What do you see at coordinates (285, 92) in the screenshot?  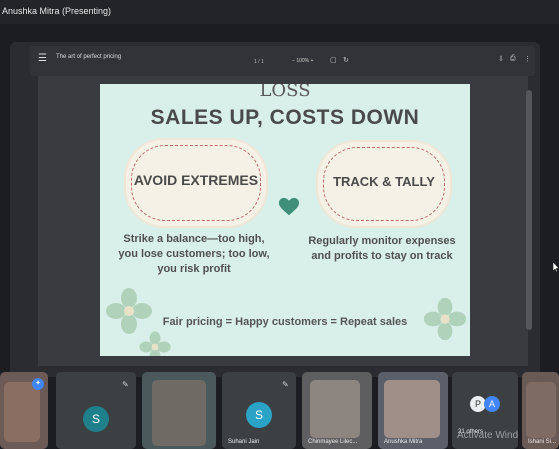 I see `slide-partial-heading: LOSS` at bounding box center [285, 92].